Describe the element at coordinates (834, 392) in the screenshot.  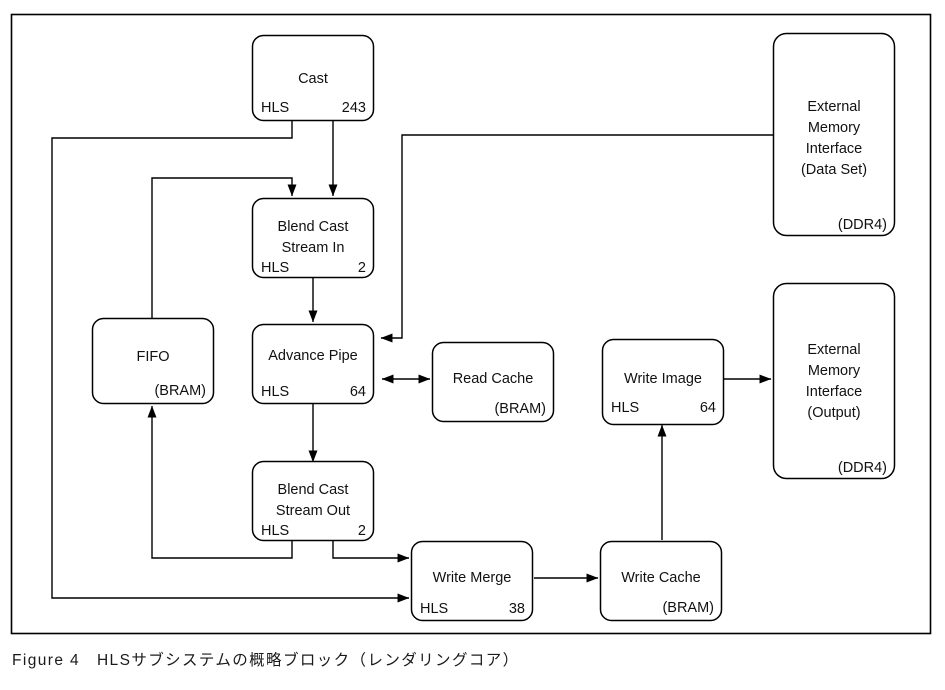
I see `node-external-memory-output-title-line3: Interface` at that location.